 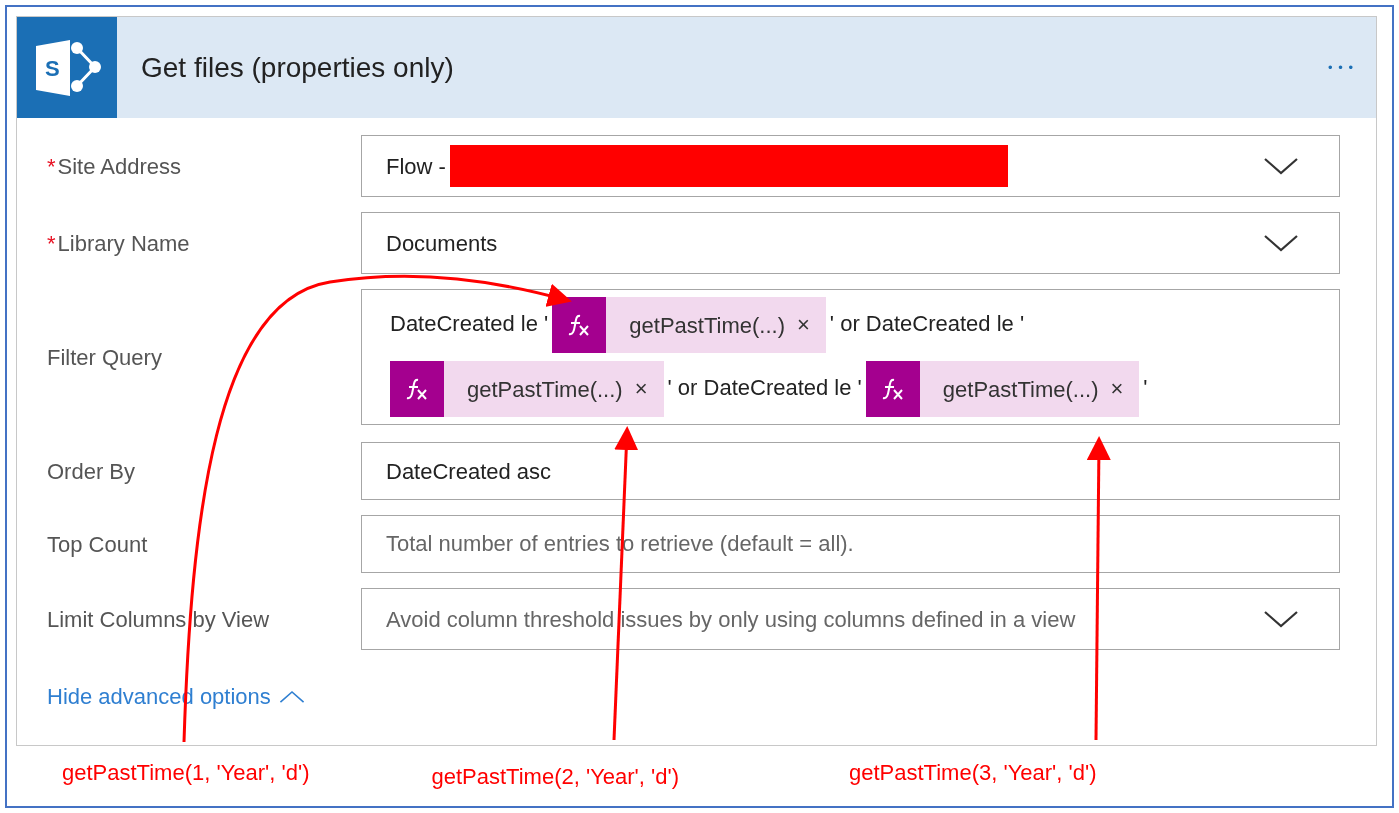 What do you see at coordinates (67, 67) in the screenshot?
I see `sharepoint-icon: S` at bounding box center [67, 67].